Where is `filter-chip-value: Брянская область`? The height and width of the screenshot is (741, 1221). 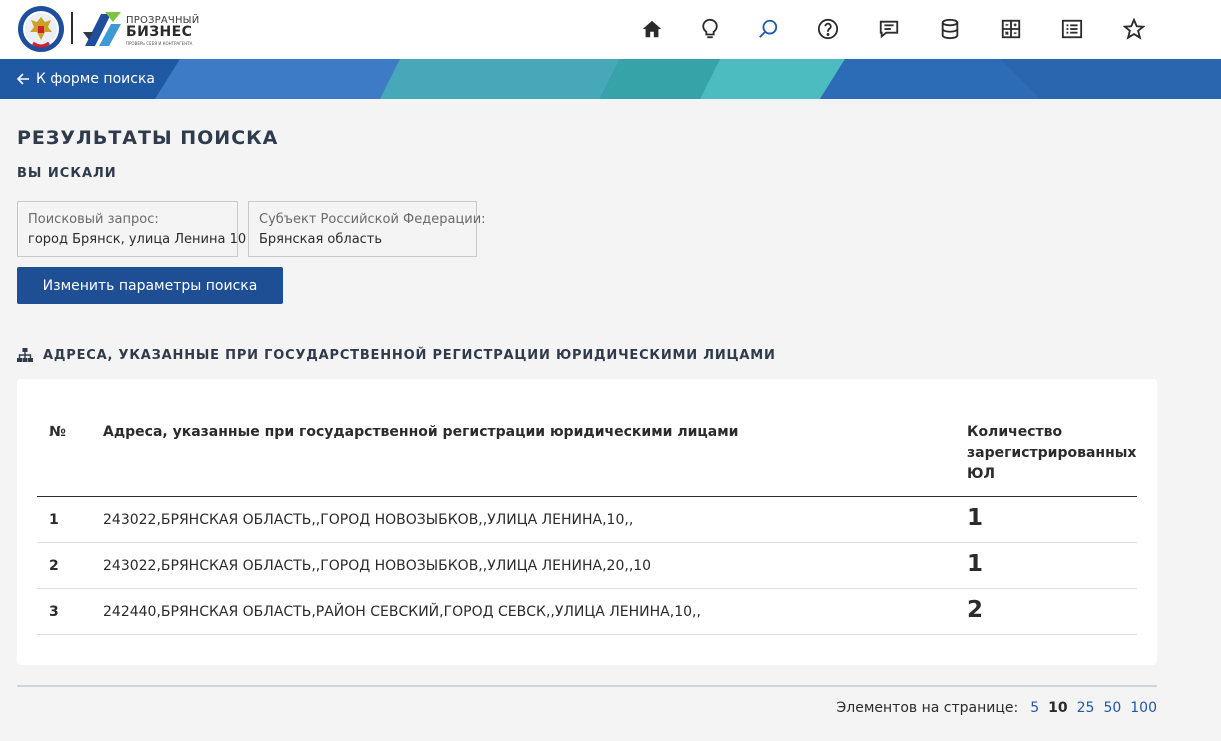
filter-chip-value: Брянская область is located at coordinates (321, 239).